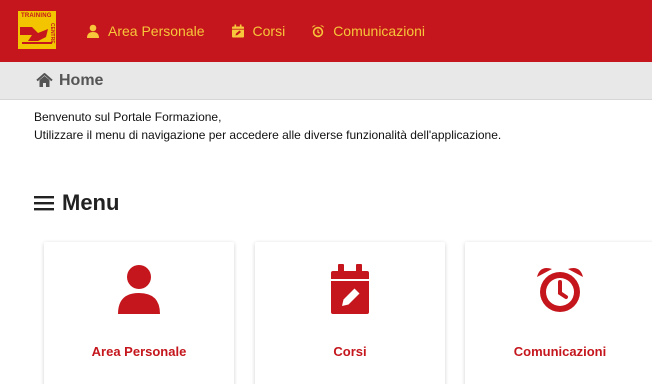 The width and height of the screenshot is (652, 384). Describe the element at coordinates (350, 351) in the screenshot. I see `menu-card-label: Corsi` at that location.